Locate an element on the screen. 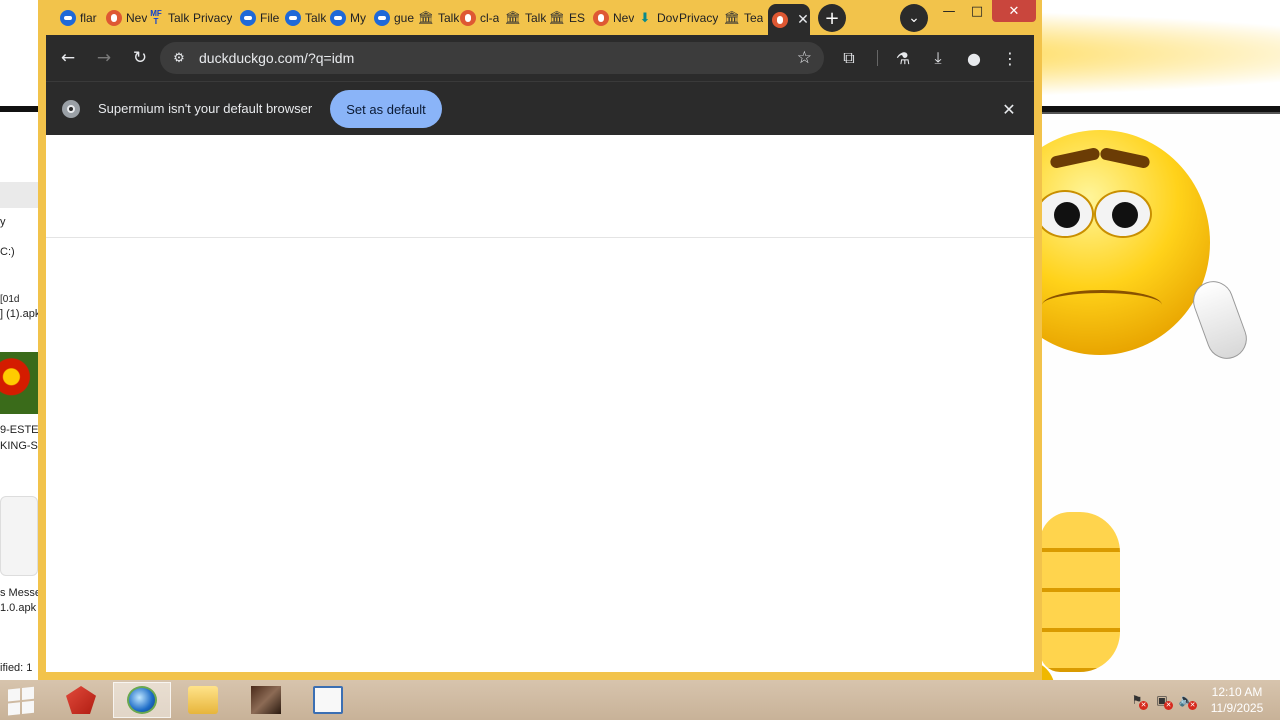  explorer-file-name: 9-ESTEE is located at coordinates (19, 430).